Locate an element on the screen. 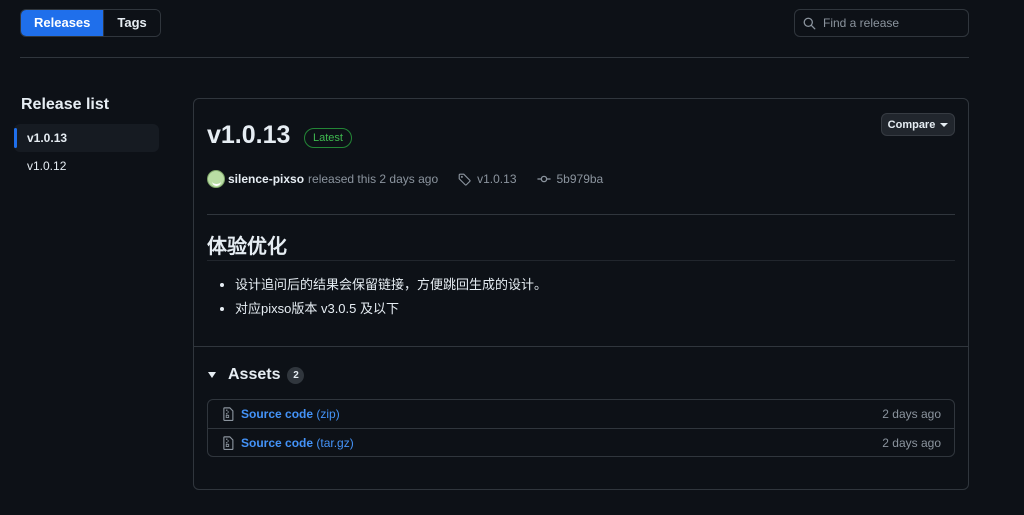 This screenshot has width=1024, height=515. release-note-item: 对应pixso版本 v3.0.5 及以下 is located at coordinates (391, 311).